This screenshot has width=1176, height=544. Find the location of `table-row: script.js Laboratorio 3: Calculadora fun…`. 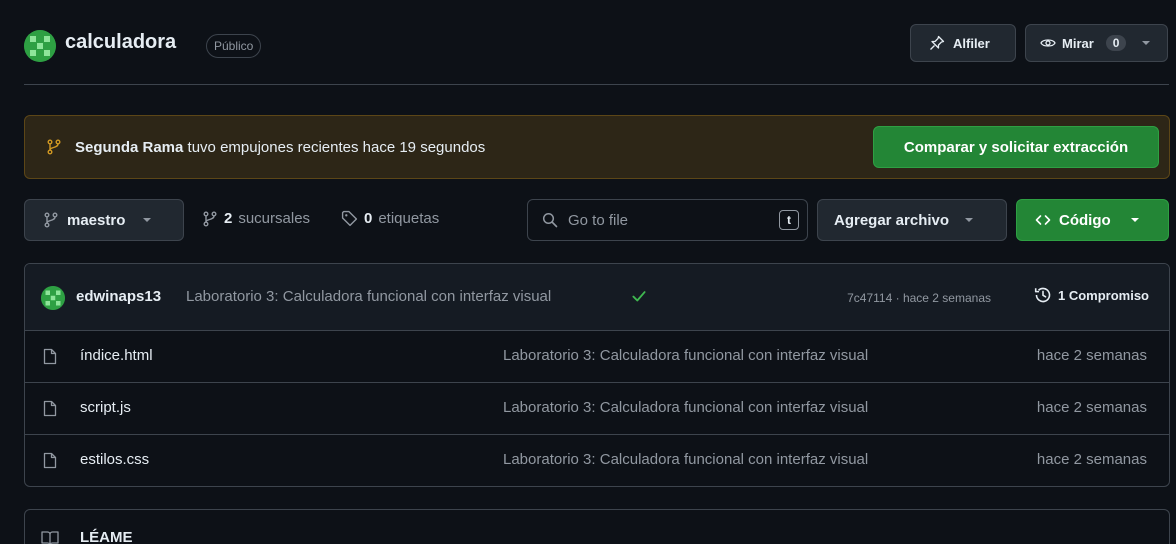

table-row: script.js Laboratorio 3: Calculadora fun… is located at coordinates (597, 409).